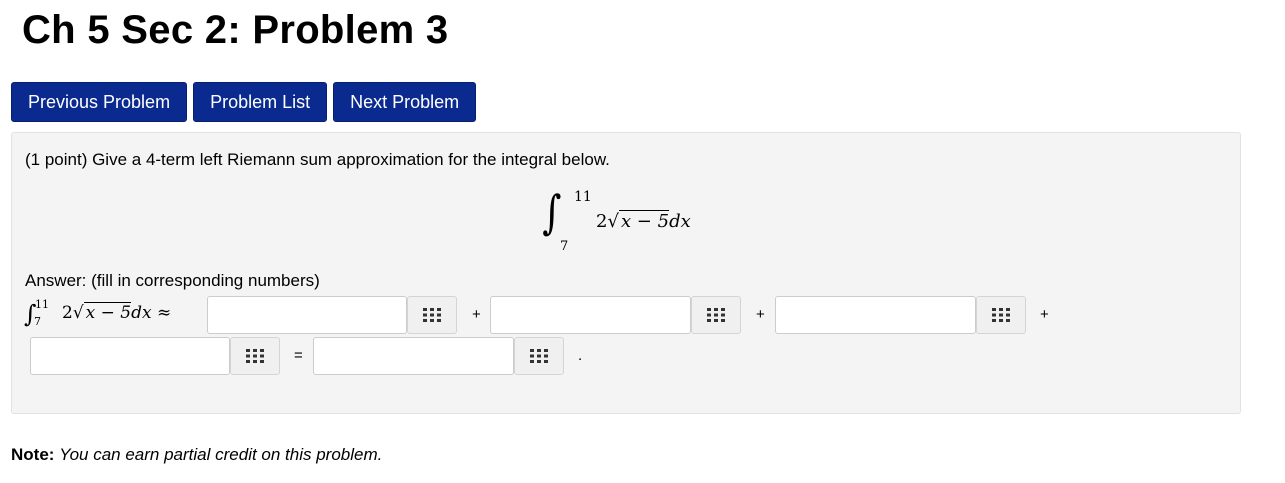 The height and width of the screenshot is (483, 1285). I want to click on approx-symbol: ≈, so click(164, 313).